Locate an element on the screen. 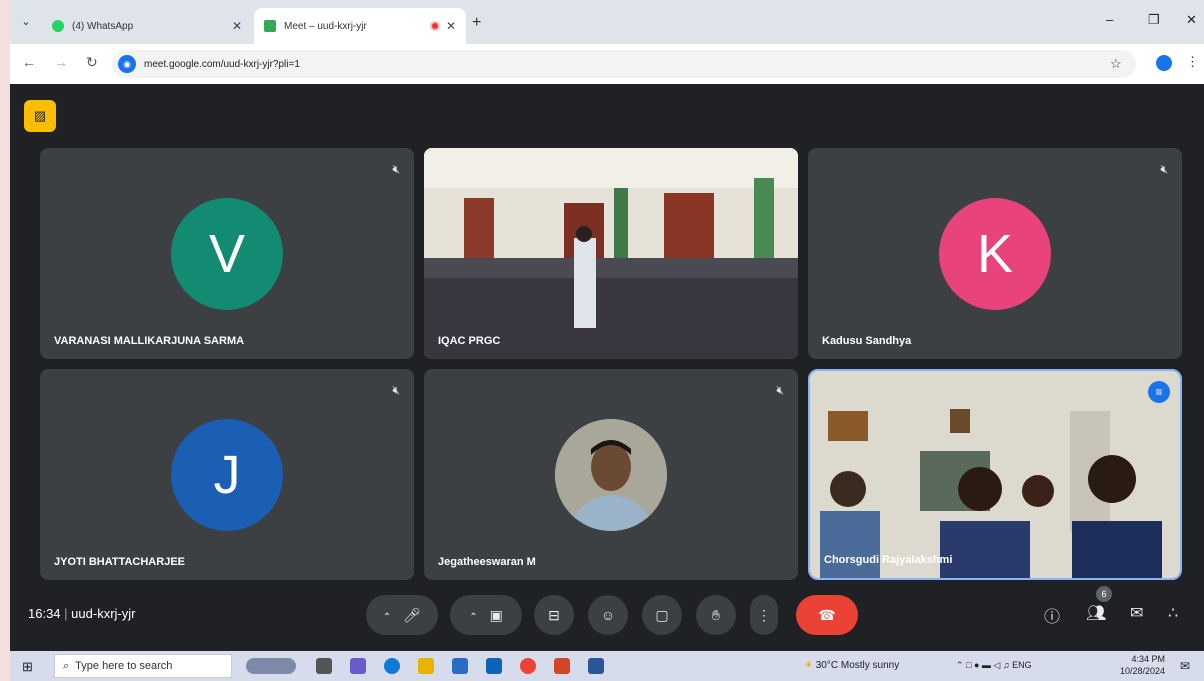 This screenshot has height=681, width=1204. classroom-video is located at coordinates (611, 253).